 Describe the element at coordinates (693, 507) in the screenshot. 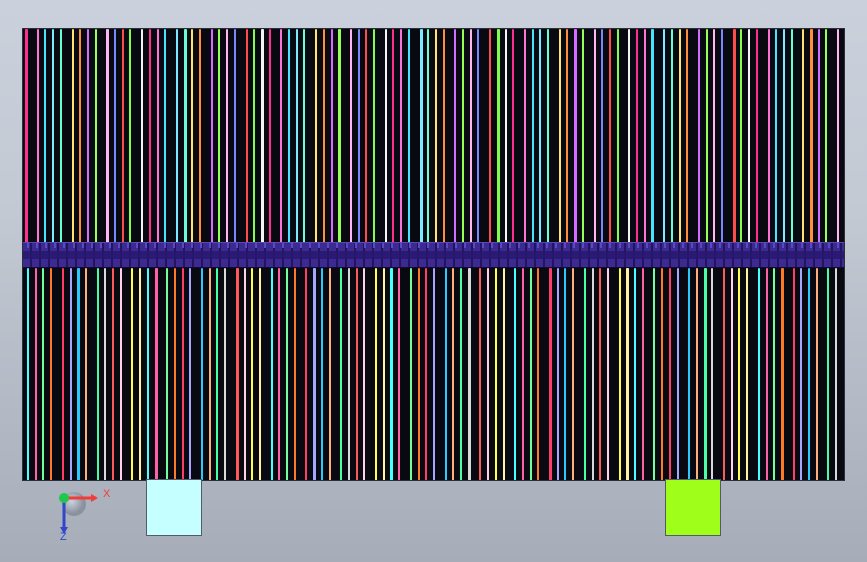

I see `right-foot-block` at that location.